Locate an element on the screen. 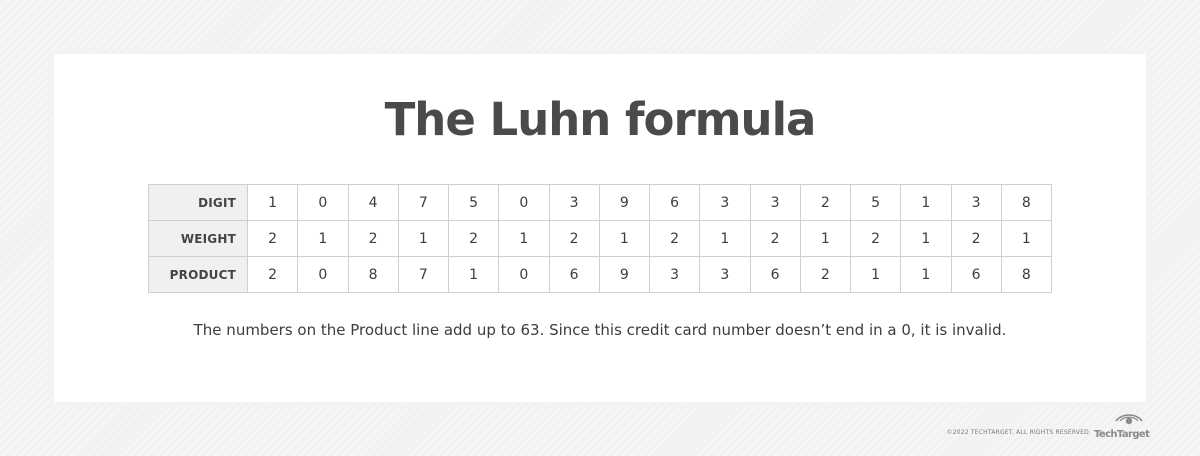 The image size is (1200, 456). table-cell-weight-13: 2 is located at coordinates (875, 238).